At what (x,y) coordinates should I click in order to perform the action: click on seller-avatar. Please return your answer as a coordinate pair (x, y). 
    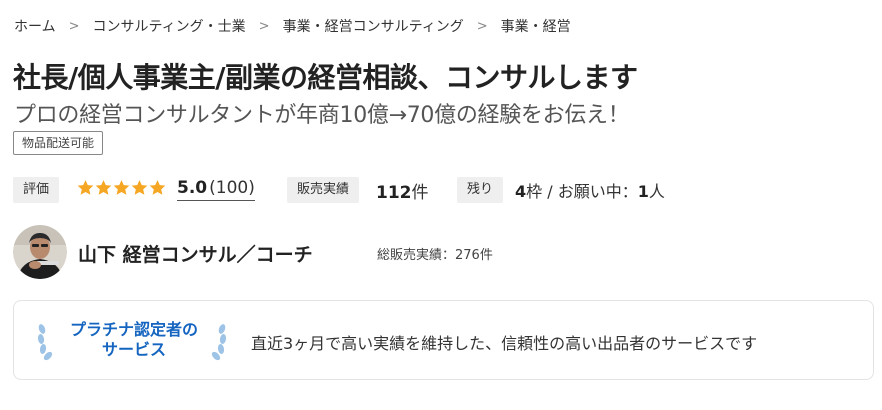
    Looking at the image, I should click on (40, 252).